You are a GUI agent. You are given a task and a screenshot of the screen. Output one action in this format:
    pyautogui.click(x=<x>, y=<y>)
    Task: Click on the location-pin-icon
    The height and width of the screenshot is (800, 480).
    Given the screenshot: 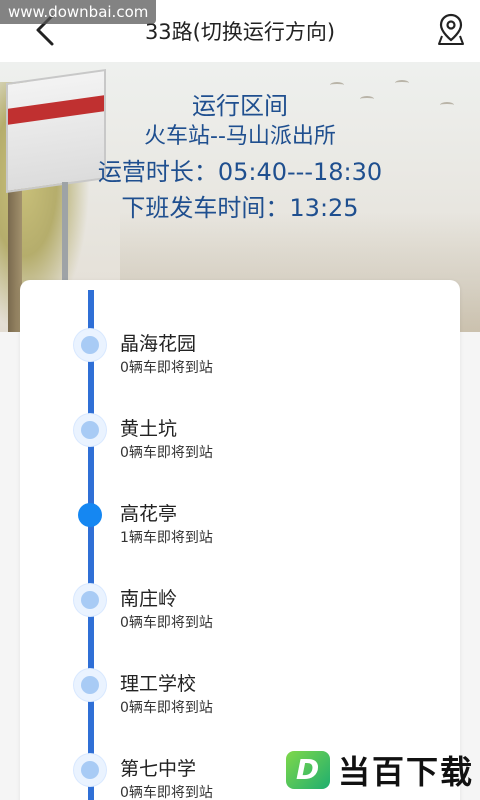 What is the action you would take?
    pyautogui.click(x=451, y=29)
    